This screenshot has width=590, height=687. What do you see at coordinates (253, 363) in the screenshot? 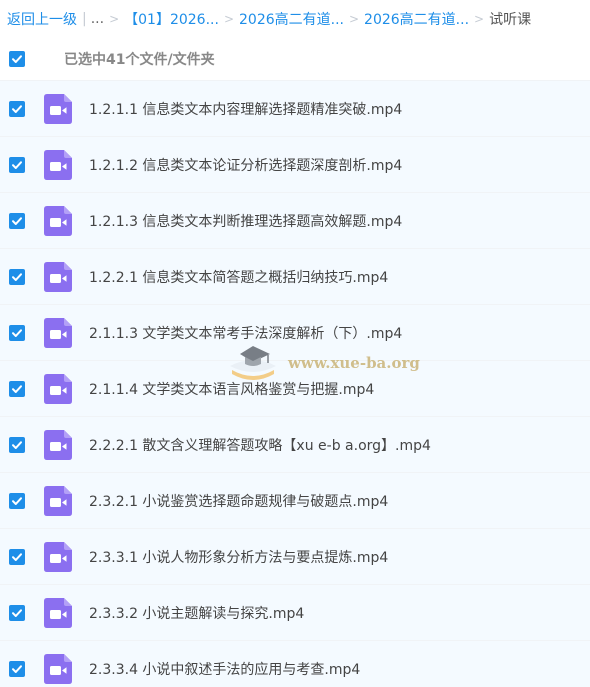
I see `graduation-cap-icon` at bounding box center [253, 363].